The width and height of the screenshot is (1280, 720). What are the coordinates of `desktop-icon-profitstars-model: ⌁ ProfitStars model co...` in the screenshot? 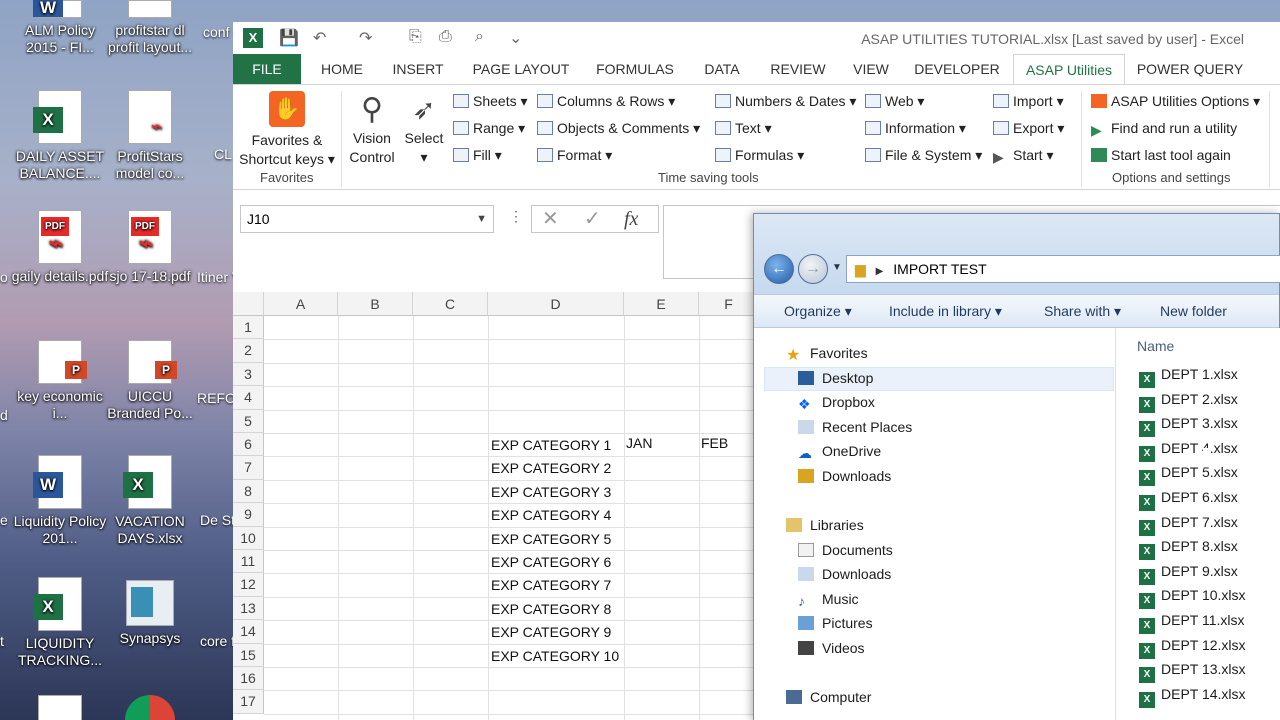 It's located at (150, 136).